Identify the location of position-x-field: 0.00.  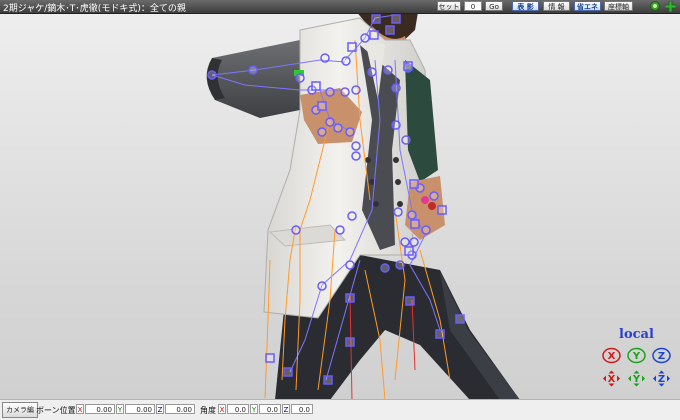
(100, 409).